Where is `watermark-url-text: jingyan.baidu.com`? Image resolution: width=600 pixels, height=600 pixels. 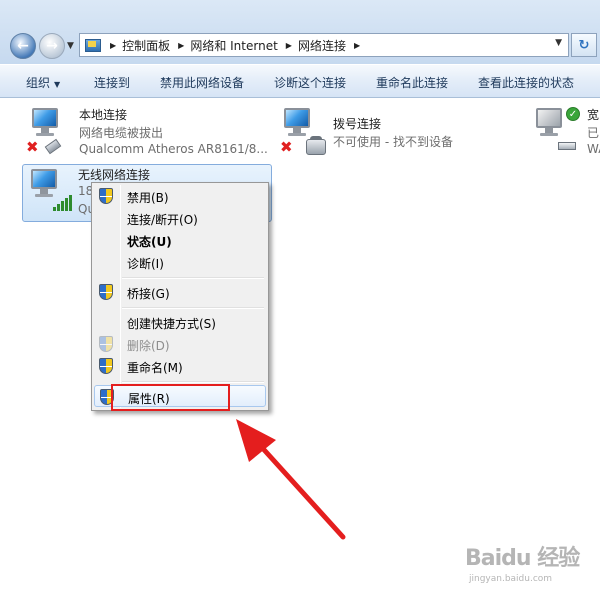
watermark-url-text: jingyan.baidu.com is located at coordinates (511, 579).